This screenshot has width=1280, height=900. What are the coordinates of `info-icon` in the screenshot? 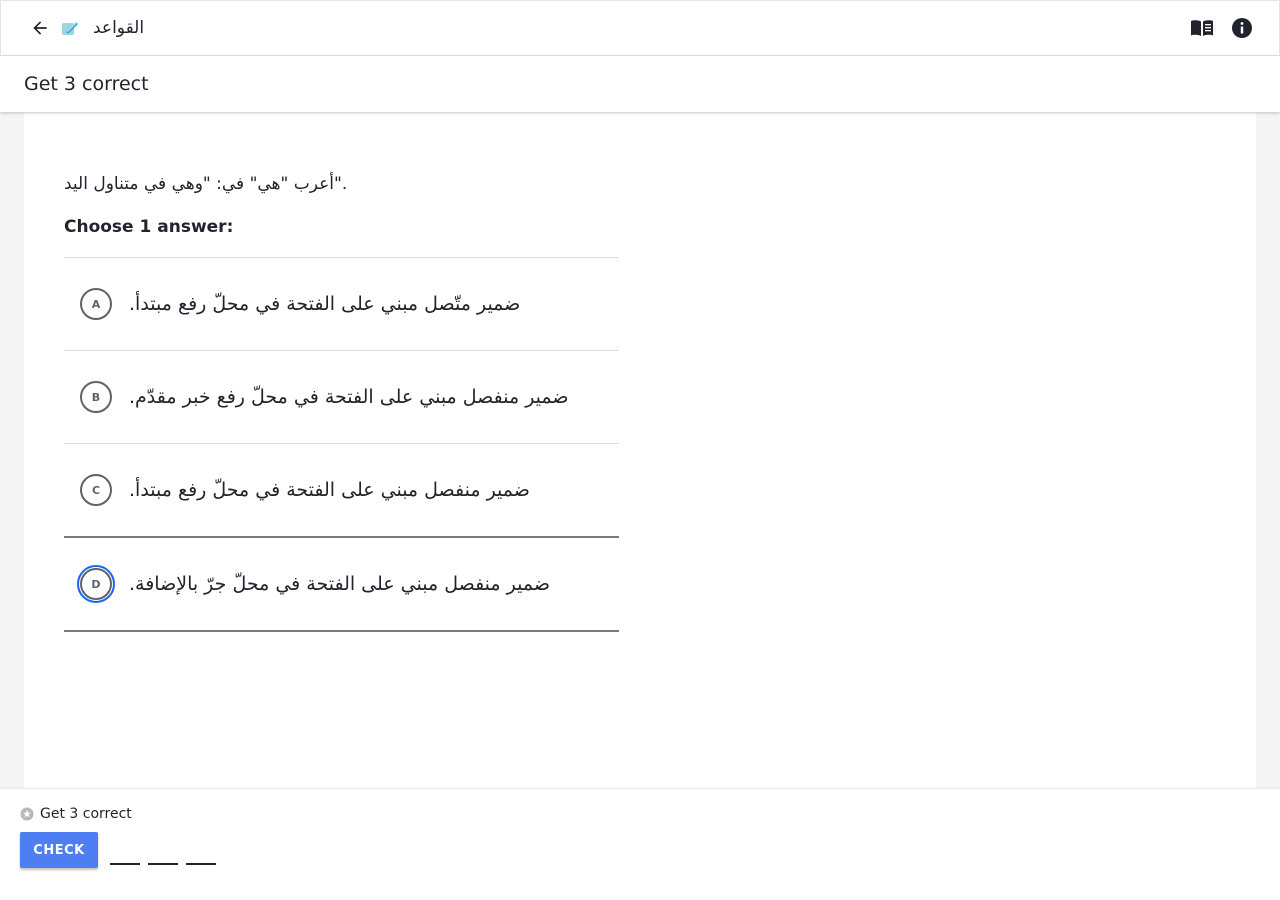 It's located at (1242, 28).